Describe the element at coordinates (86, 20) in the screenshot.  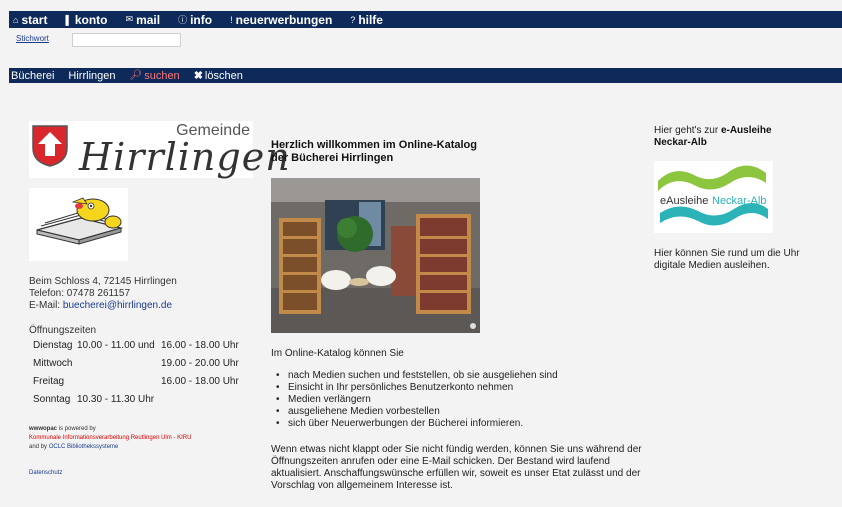
I see `nav-konto: ▌ konto` at that location.